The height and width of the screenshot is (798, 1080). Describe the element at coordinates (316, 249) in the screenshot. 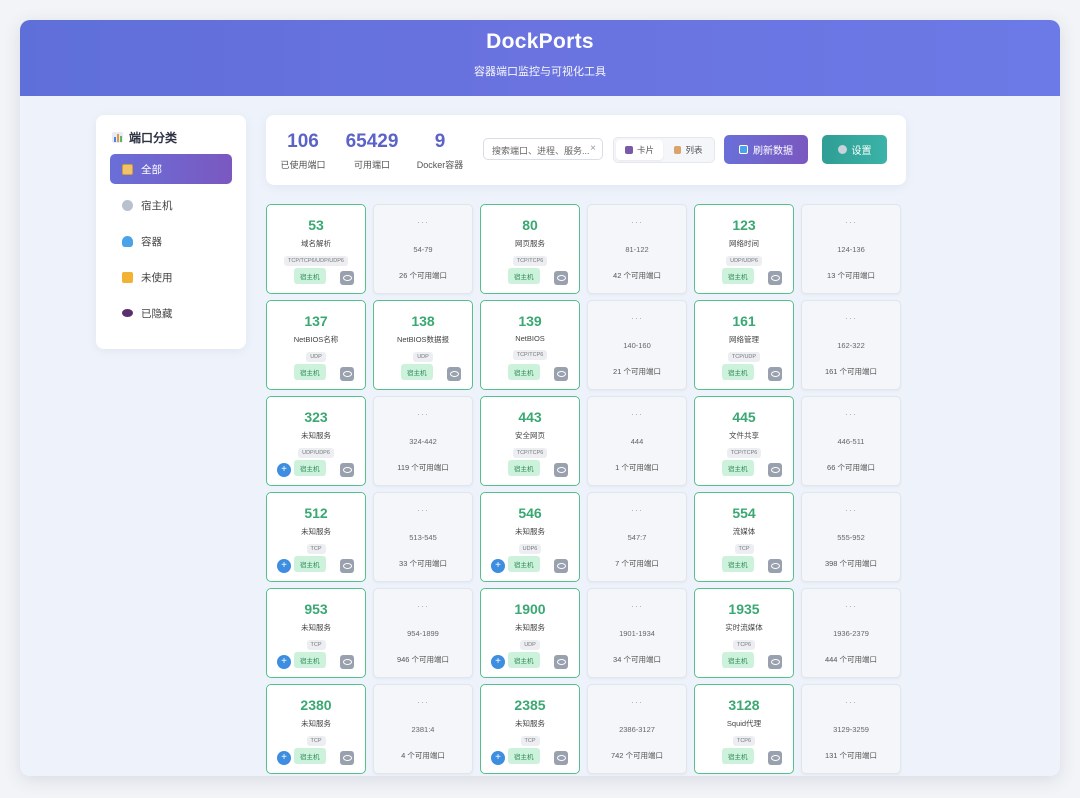

I see `used-port-card: 53 域名解析 TCP/TCP6/UDP/UDP6 宿主机` at that location.